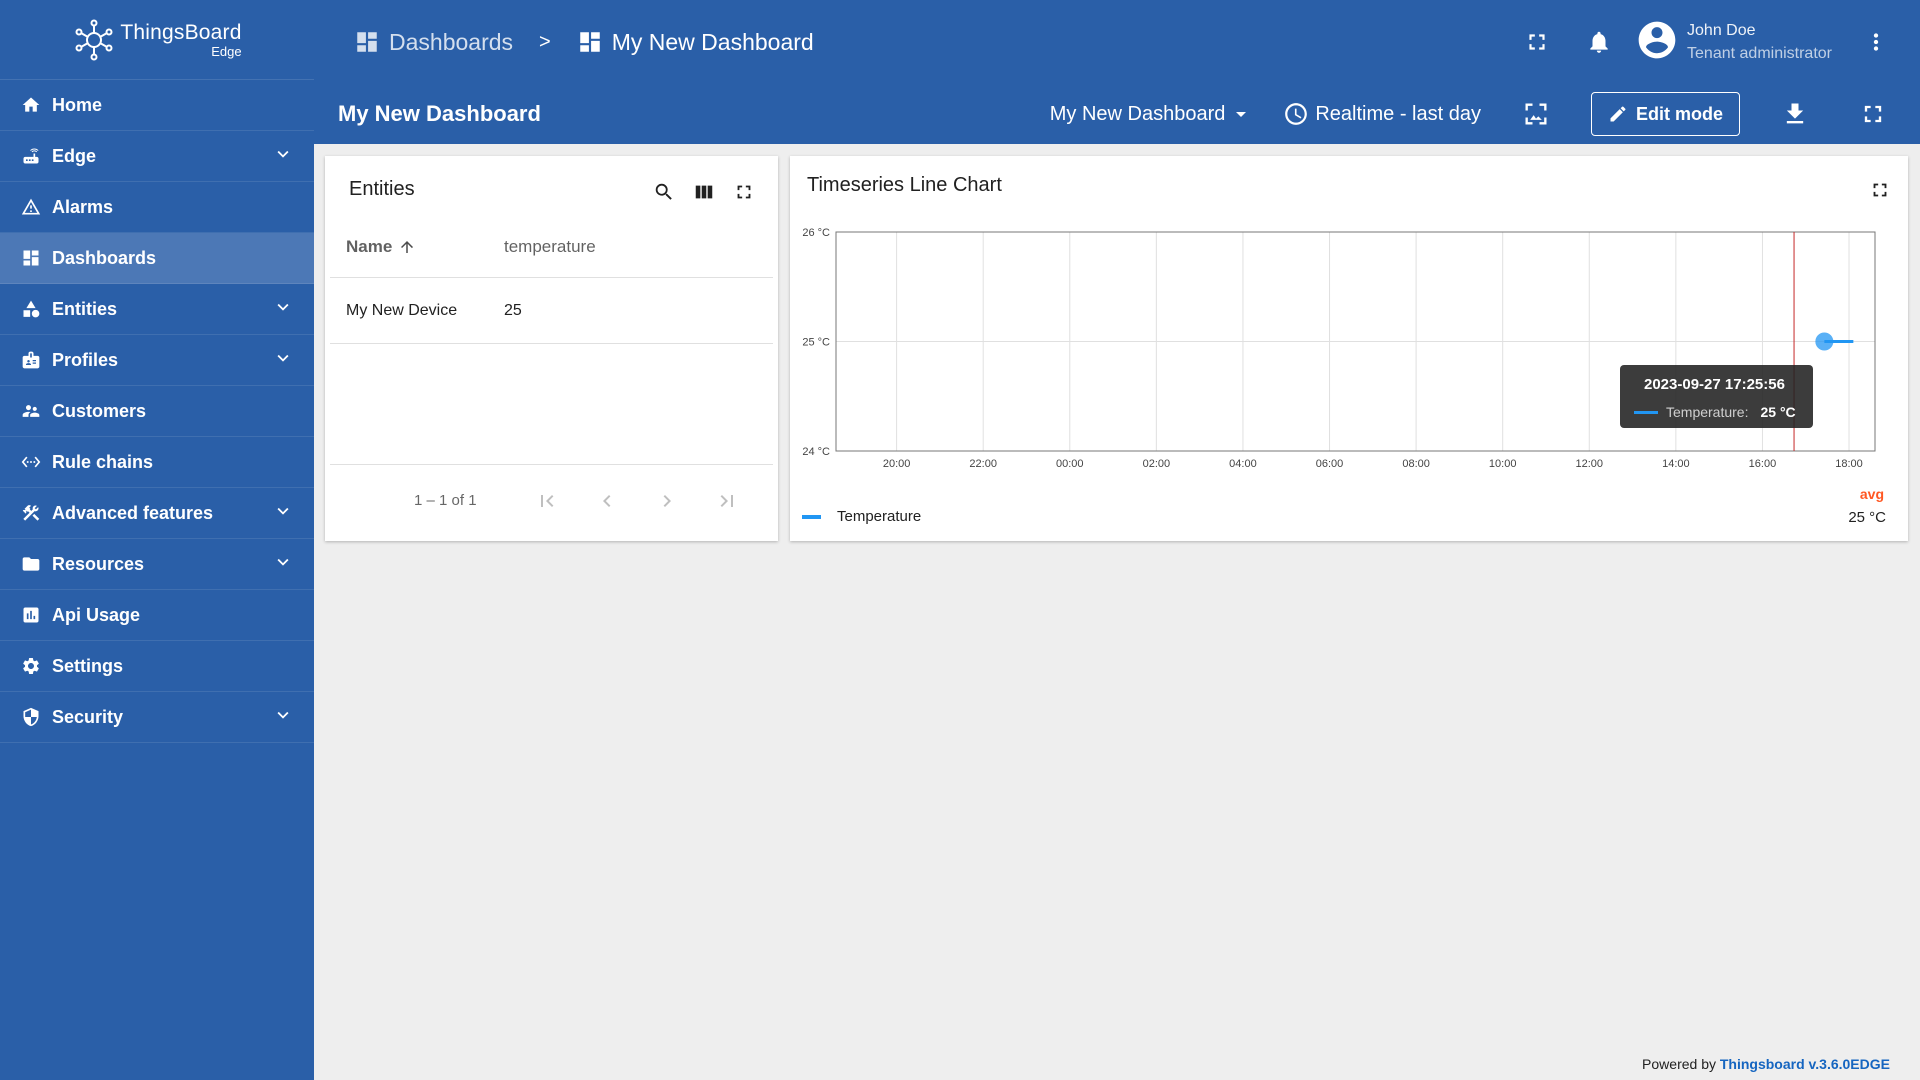 This screenshot has height=1080, width=1920. I want to click on breadcrumb-label: My New Dashboard, so click(712, 41).